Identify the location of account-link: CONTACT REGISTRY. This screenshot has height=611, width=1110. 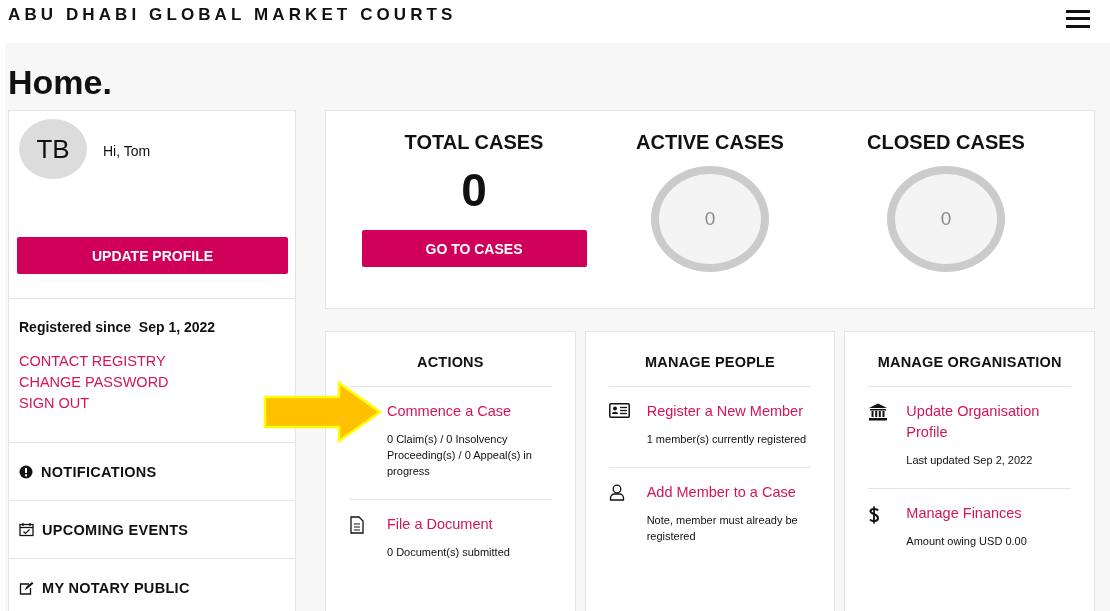
(92, 361).